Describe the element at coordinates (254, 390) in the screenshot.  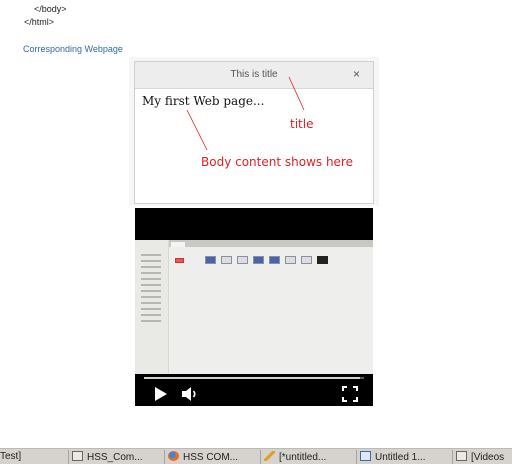
I see `video-controls` at that location.